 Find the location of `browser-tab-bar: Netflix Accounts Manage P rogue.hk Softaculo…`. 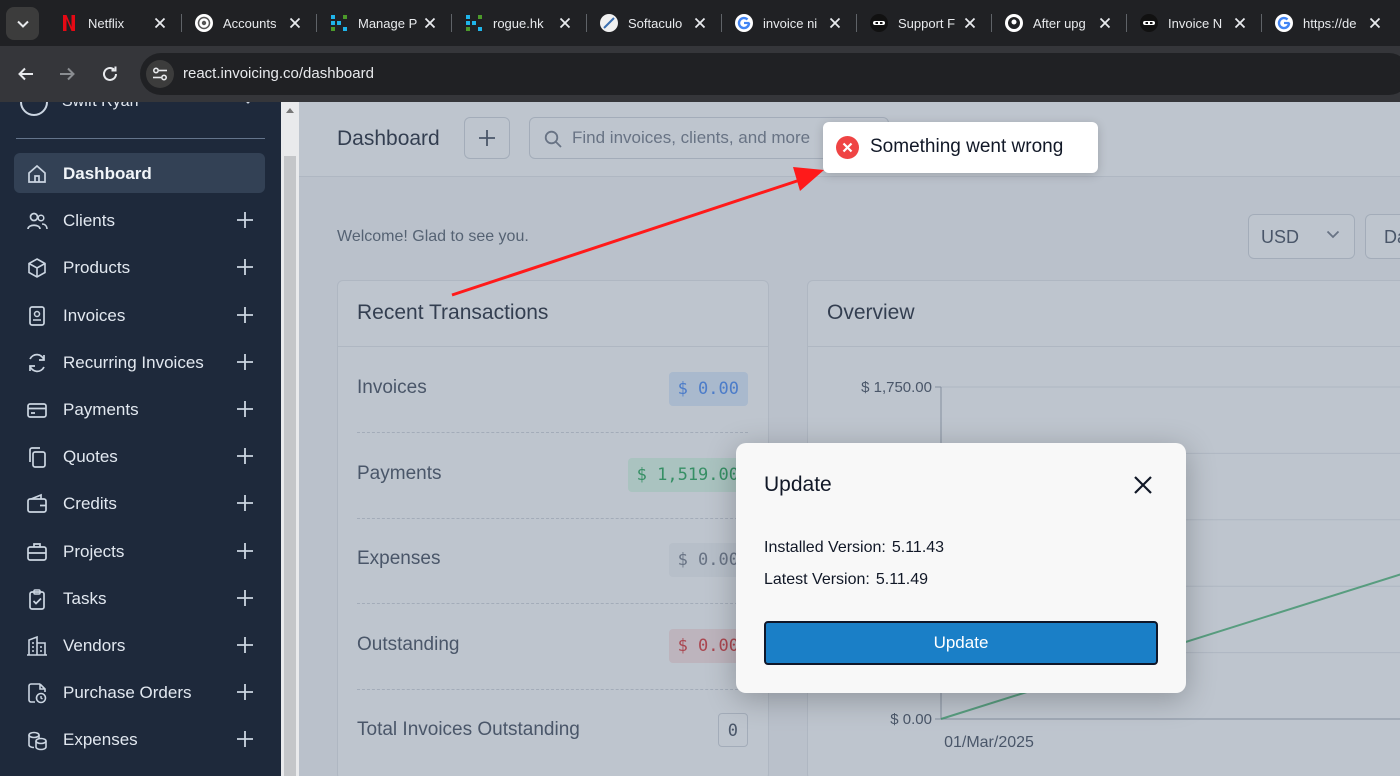

browser-tab-bar: Netflix Accounts Manage P rogue.hk Softaculo… is located at coordinates (700, 23).